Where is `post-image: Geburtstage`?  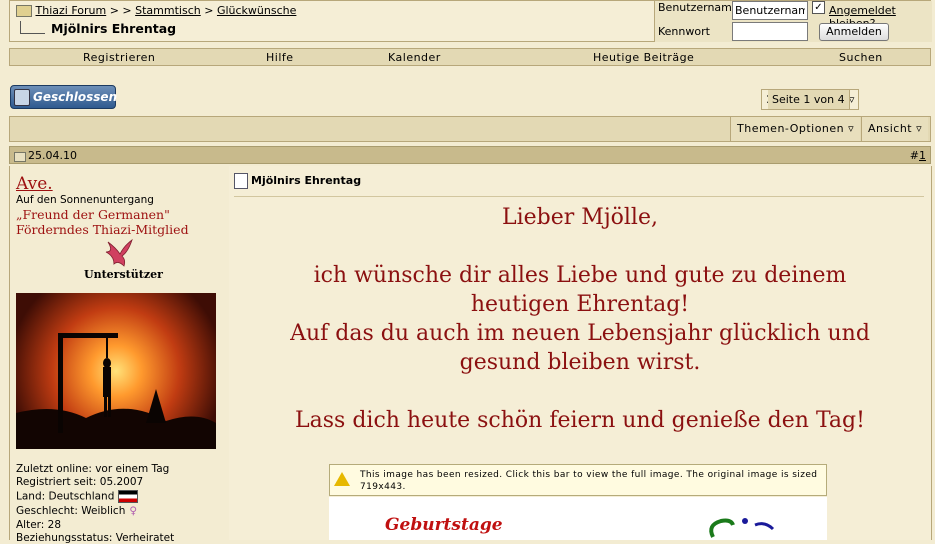 post-image: Geburtstage is located at coordinates (578, 518).